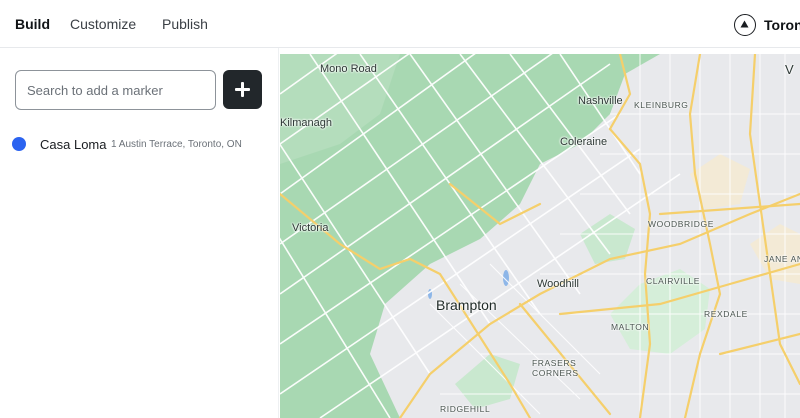 Image resolution: width=800 pixels, height=418 pixels. Describe the element at coordinates (745, 25) in the screenshot. I see `triangle-up-icon` at that location.